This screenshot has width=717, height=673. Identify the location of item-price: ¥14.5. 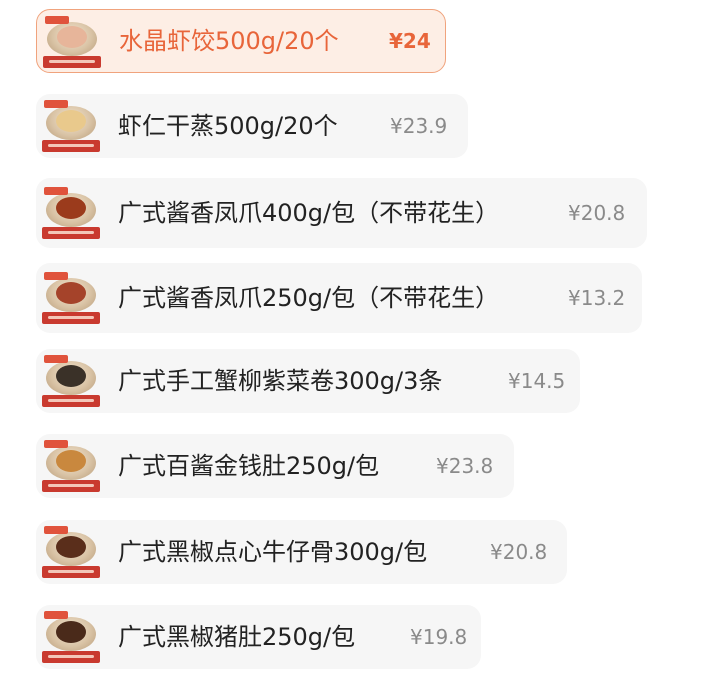
(537, 381).